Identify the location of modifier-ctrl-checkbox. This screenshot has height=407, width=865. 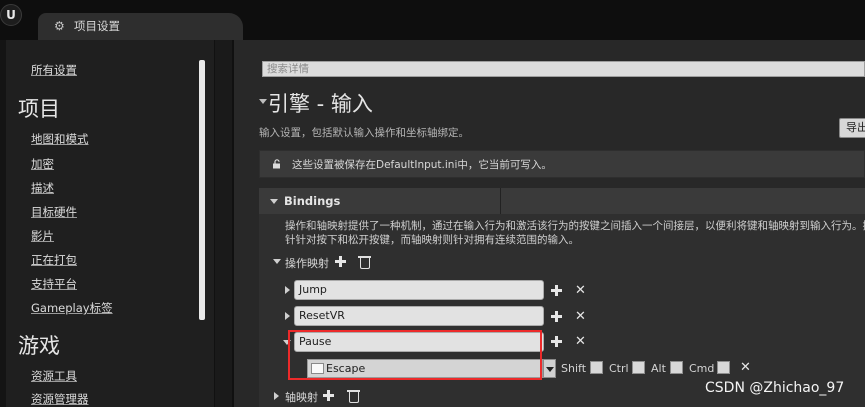
(638, 367).